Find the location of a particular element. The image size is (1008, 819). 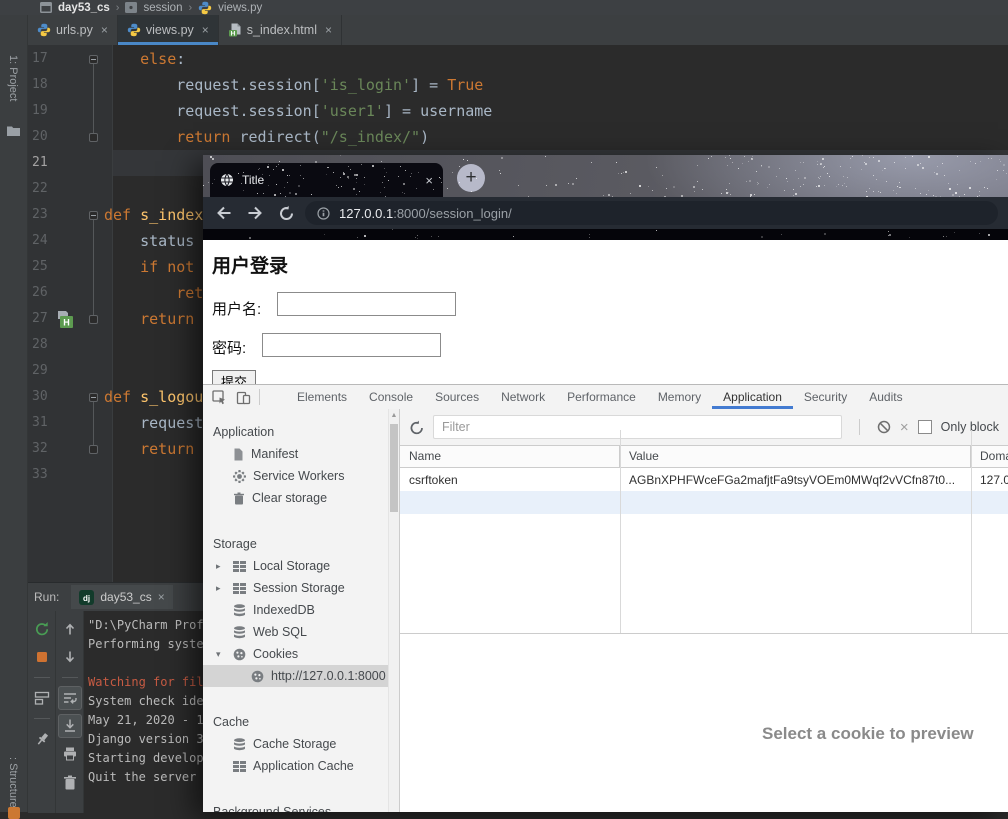

globe-icon is located at coordinates (227, 180).